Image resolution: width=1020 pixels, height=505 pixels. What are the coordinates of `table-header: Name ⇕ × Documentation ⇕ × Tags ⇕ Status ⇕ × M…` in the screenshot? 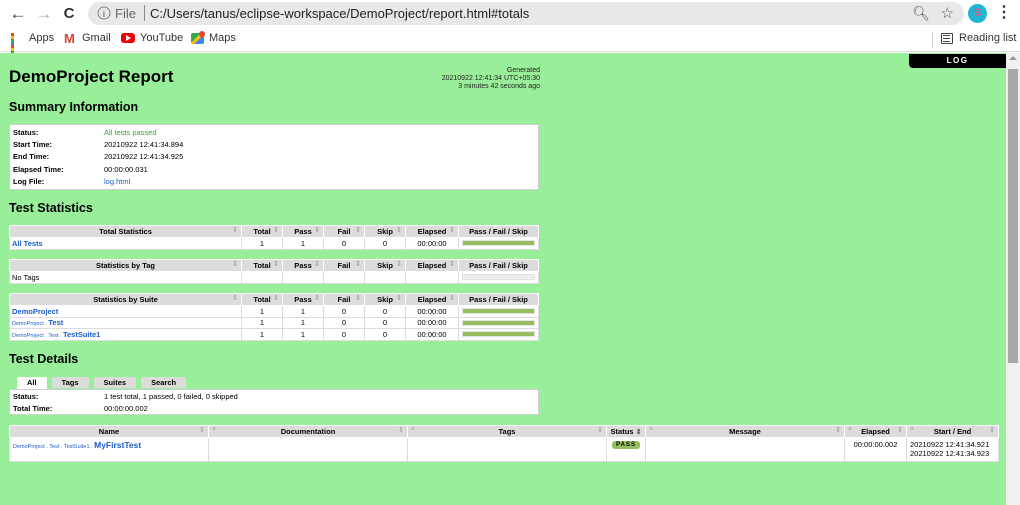 It's located at (504, 431).